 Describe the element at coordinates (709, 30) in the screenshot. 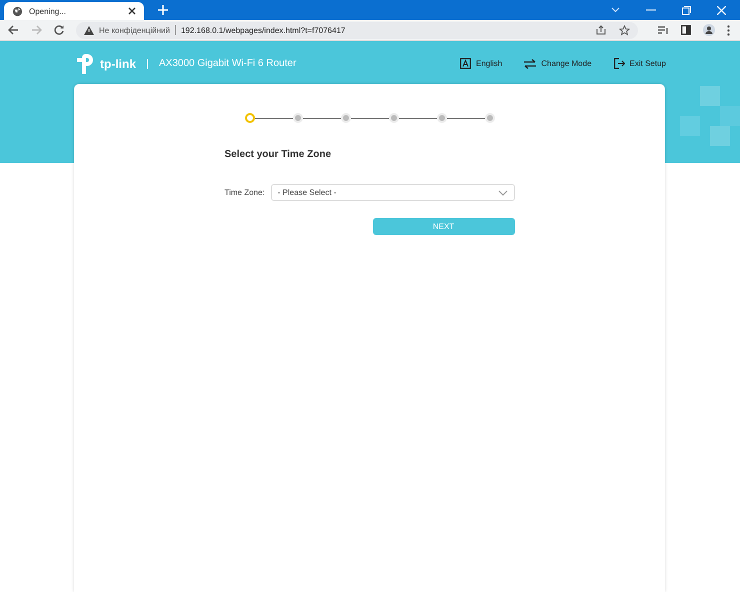

I see `profile-icon` at that location.